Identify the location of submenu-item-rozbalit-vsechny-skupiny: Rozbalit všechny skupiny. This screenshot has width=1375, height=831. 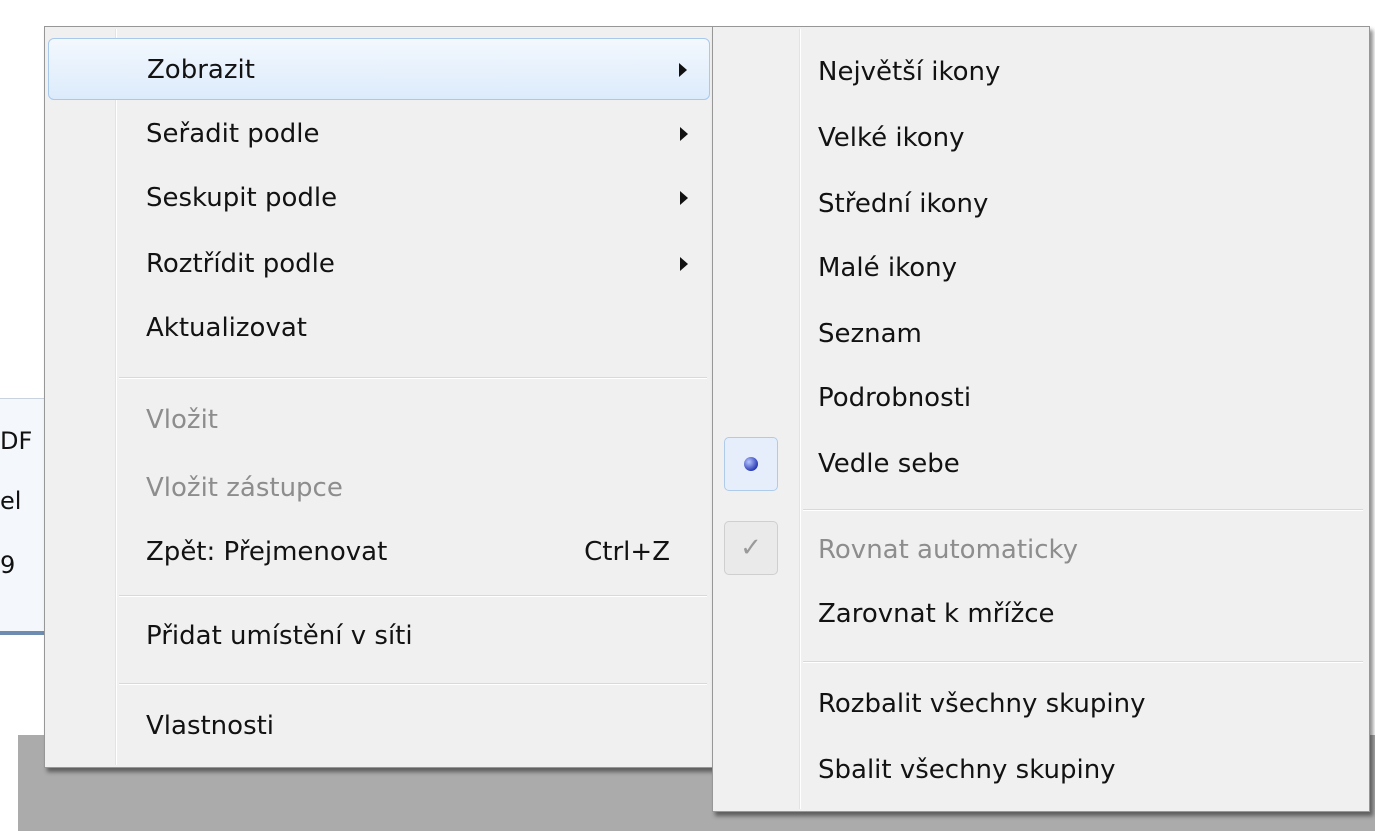
(1041, 704).